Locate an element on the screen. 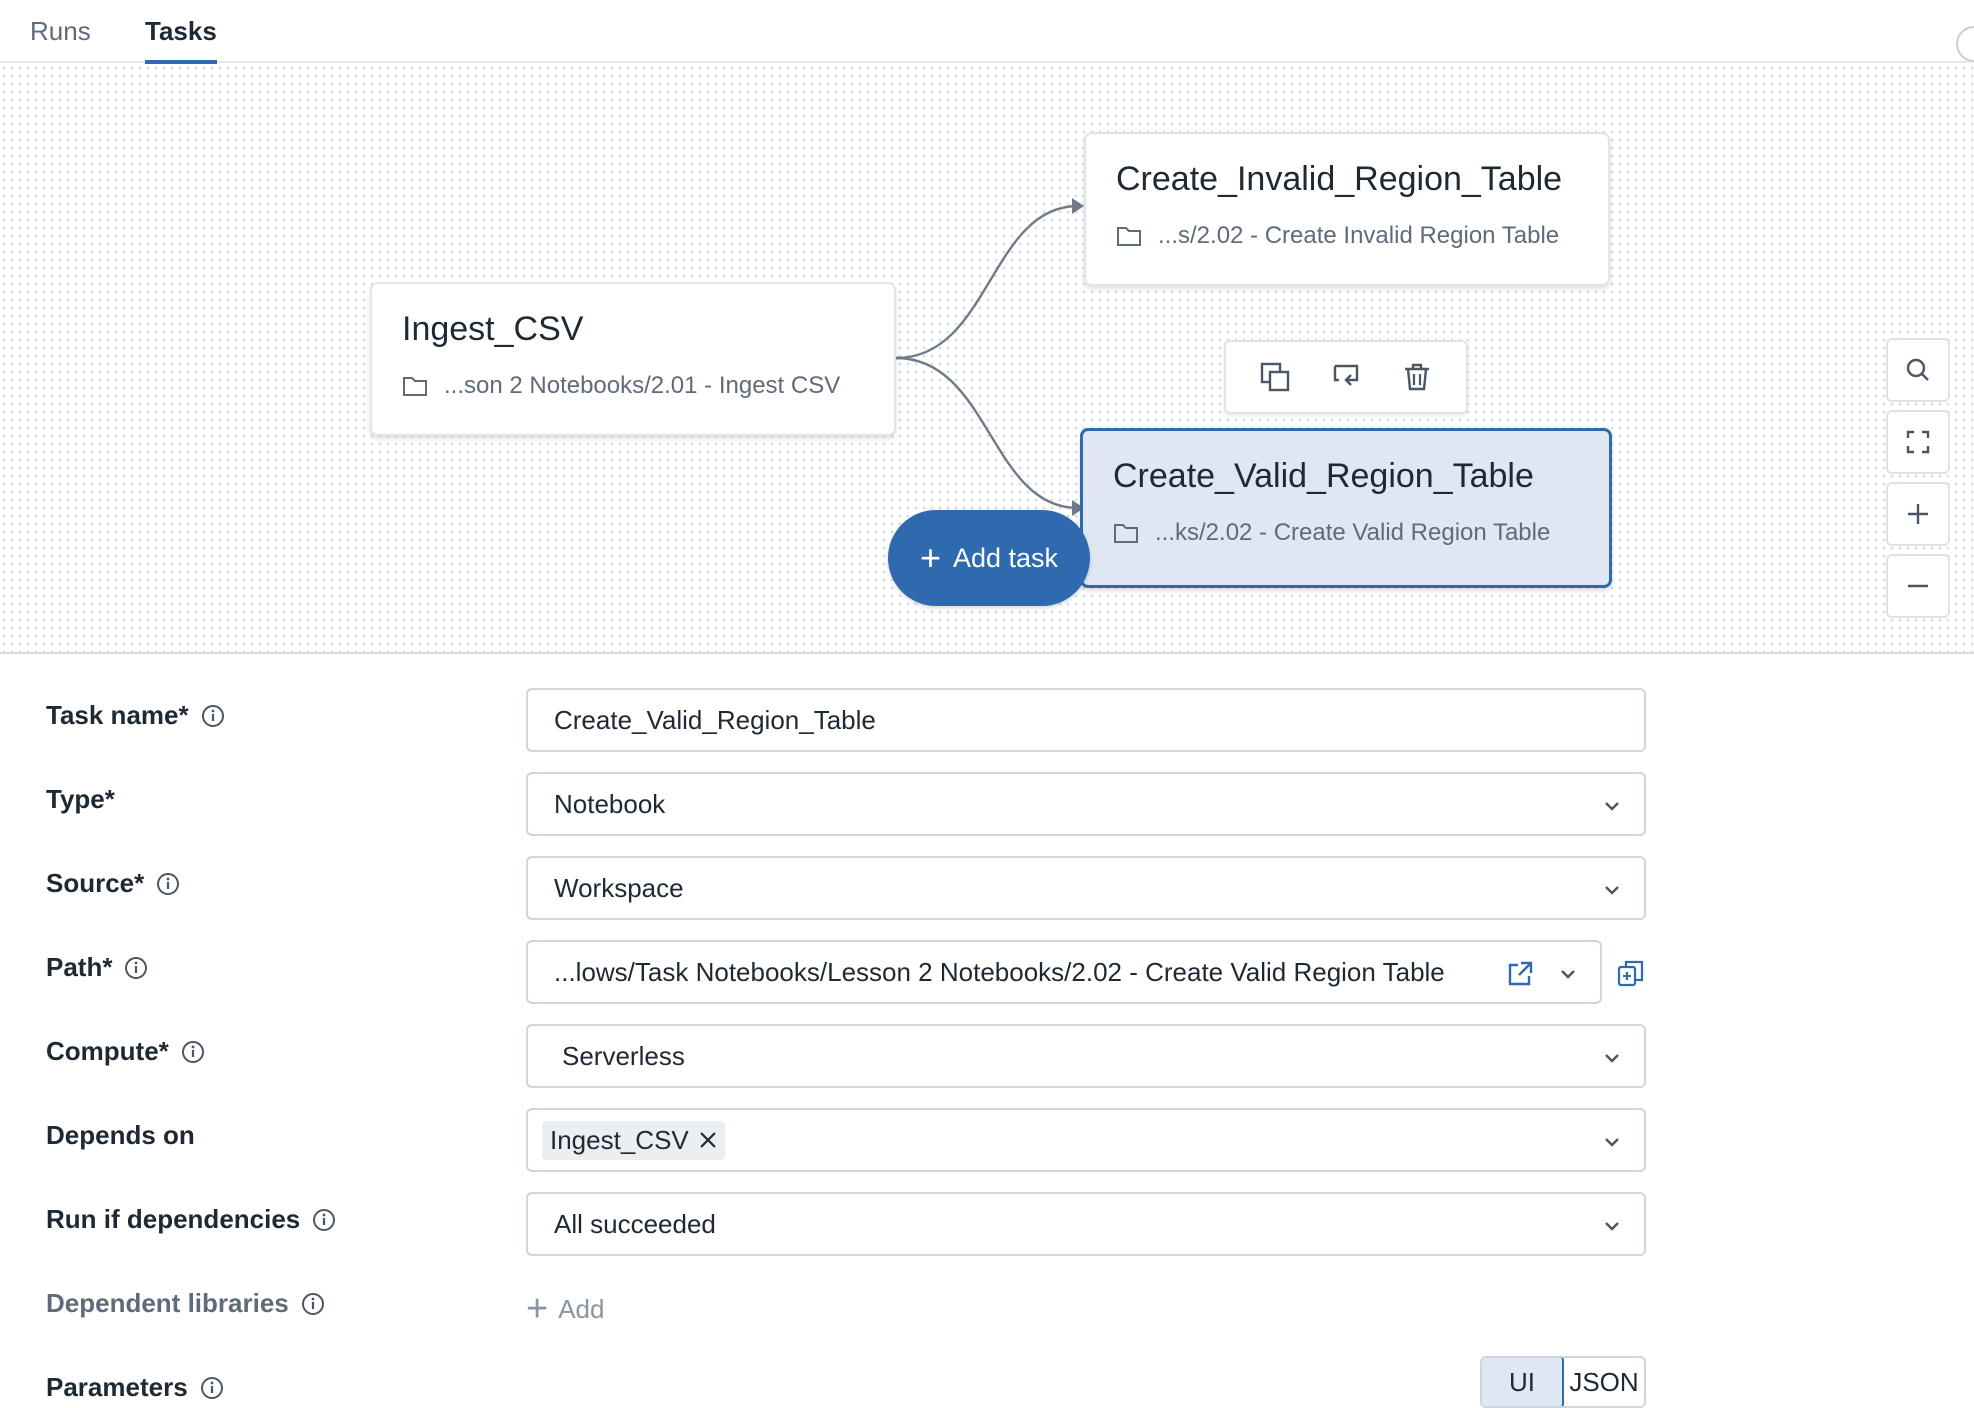  compute-label: Compute* is located at coordinates (125, 1051).